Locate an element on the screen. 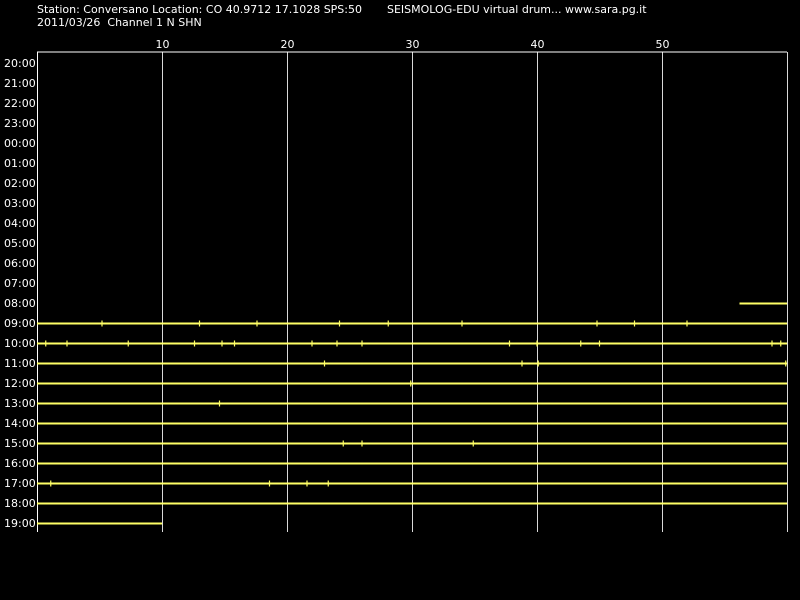 This screenshot has height=600, width=800. y-tick-label: 18:00 is located at coordinates (20, 503).